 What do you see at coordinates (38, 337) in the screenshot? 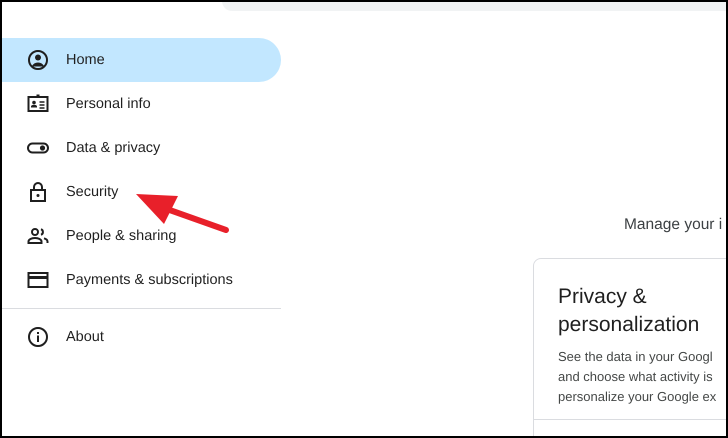
I see `info-icon` at bounding box center [38, 337].